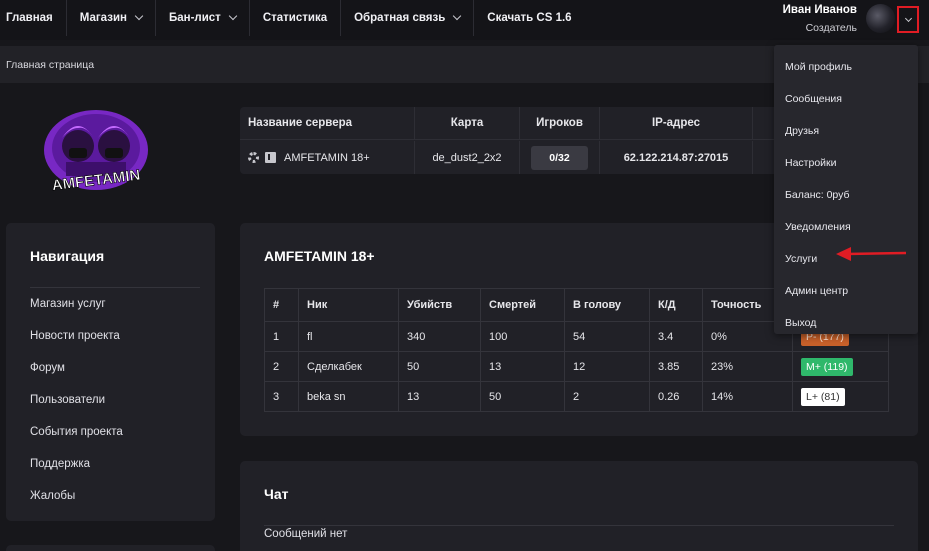 This screenshot has height=551, width=929. I want to click on col-kd: К/Д, so click(676, 305).